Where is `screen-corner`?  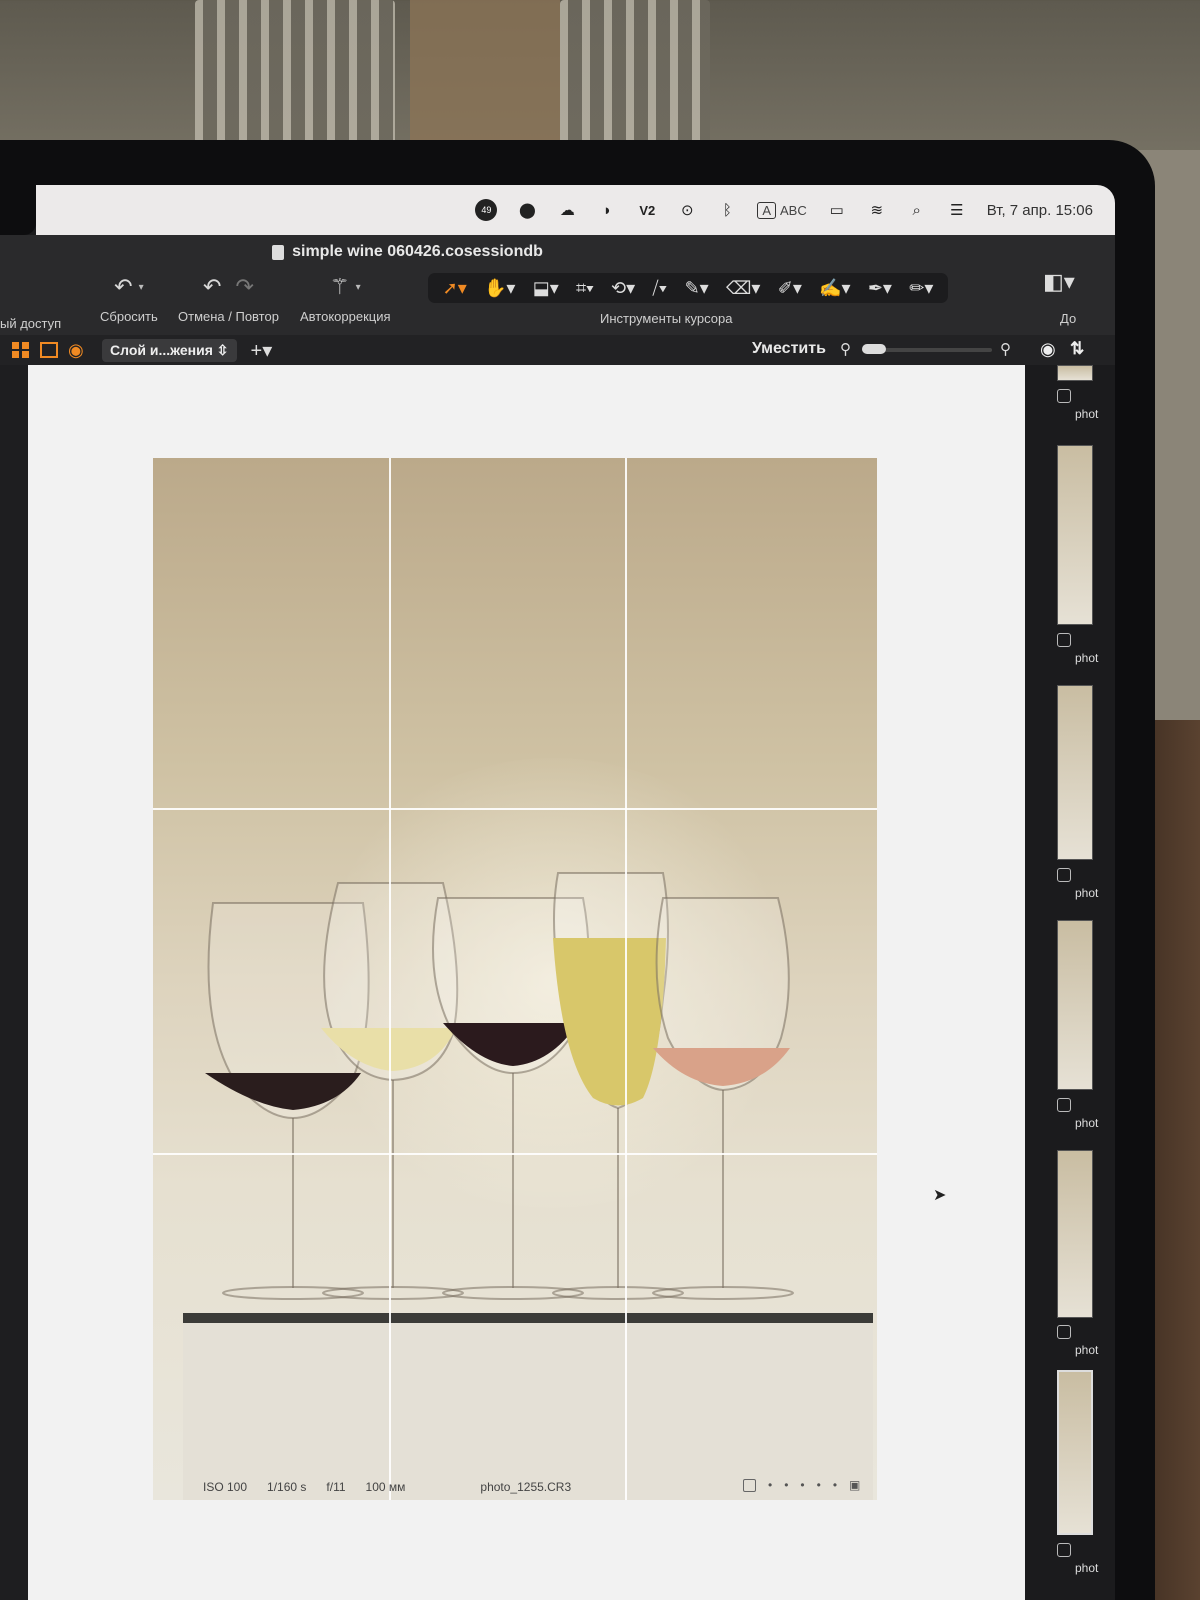 screen-corner is located at coordinates (18, 210).